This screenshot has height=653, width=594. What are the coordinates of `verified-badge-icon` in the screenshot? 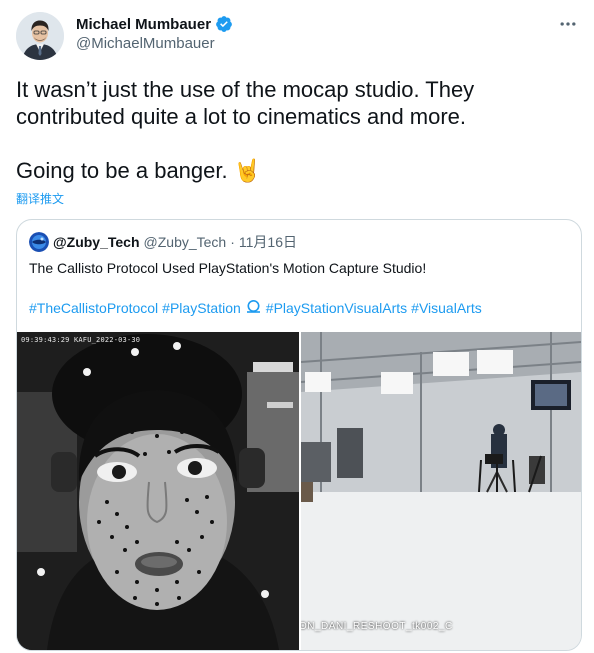 It's located at (224, 24).